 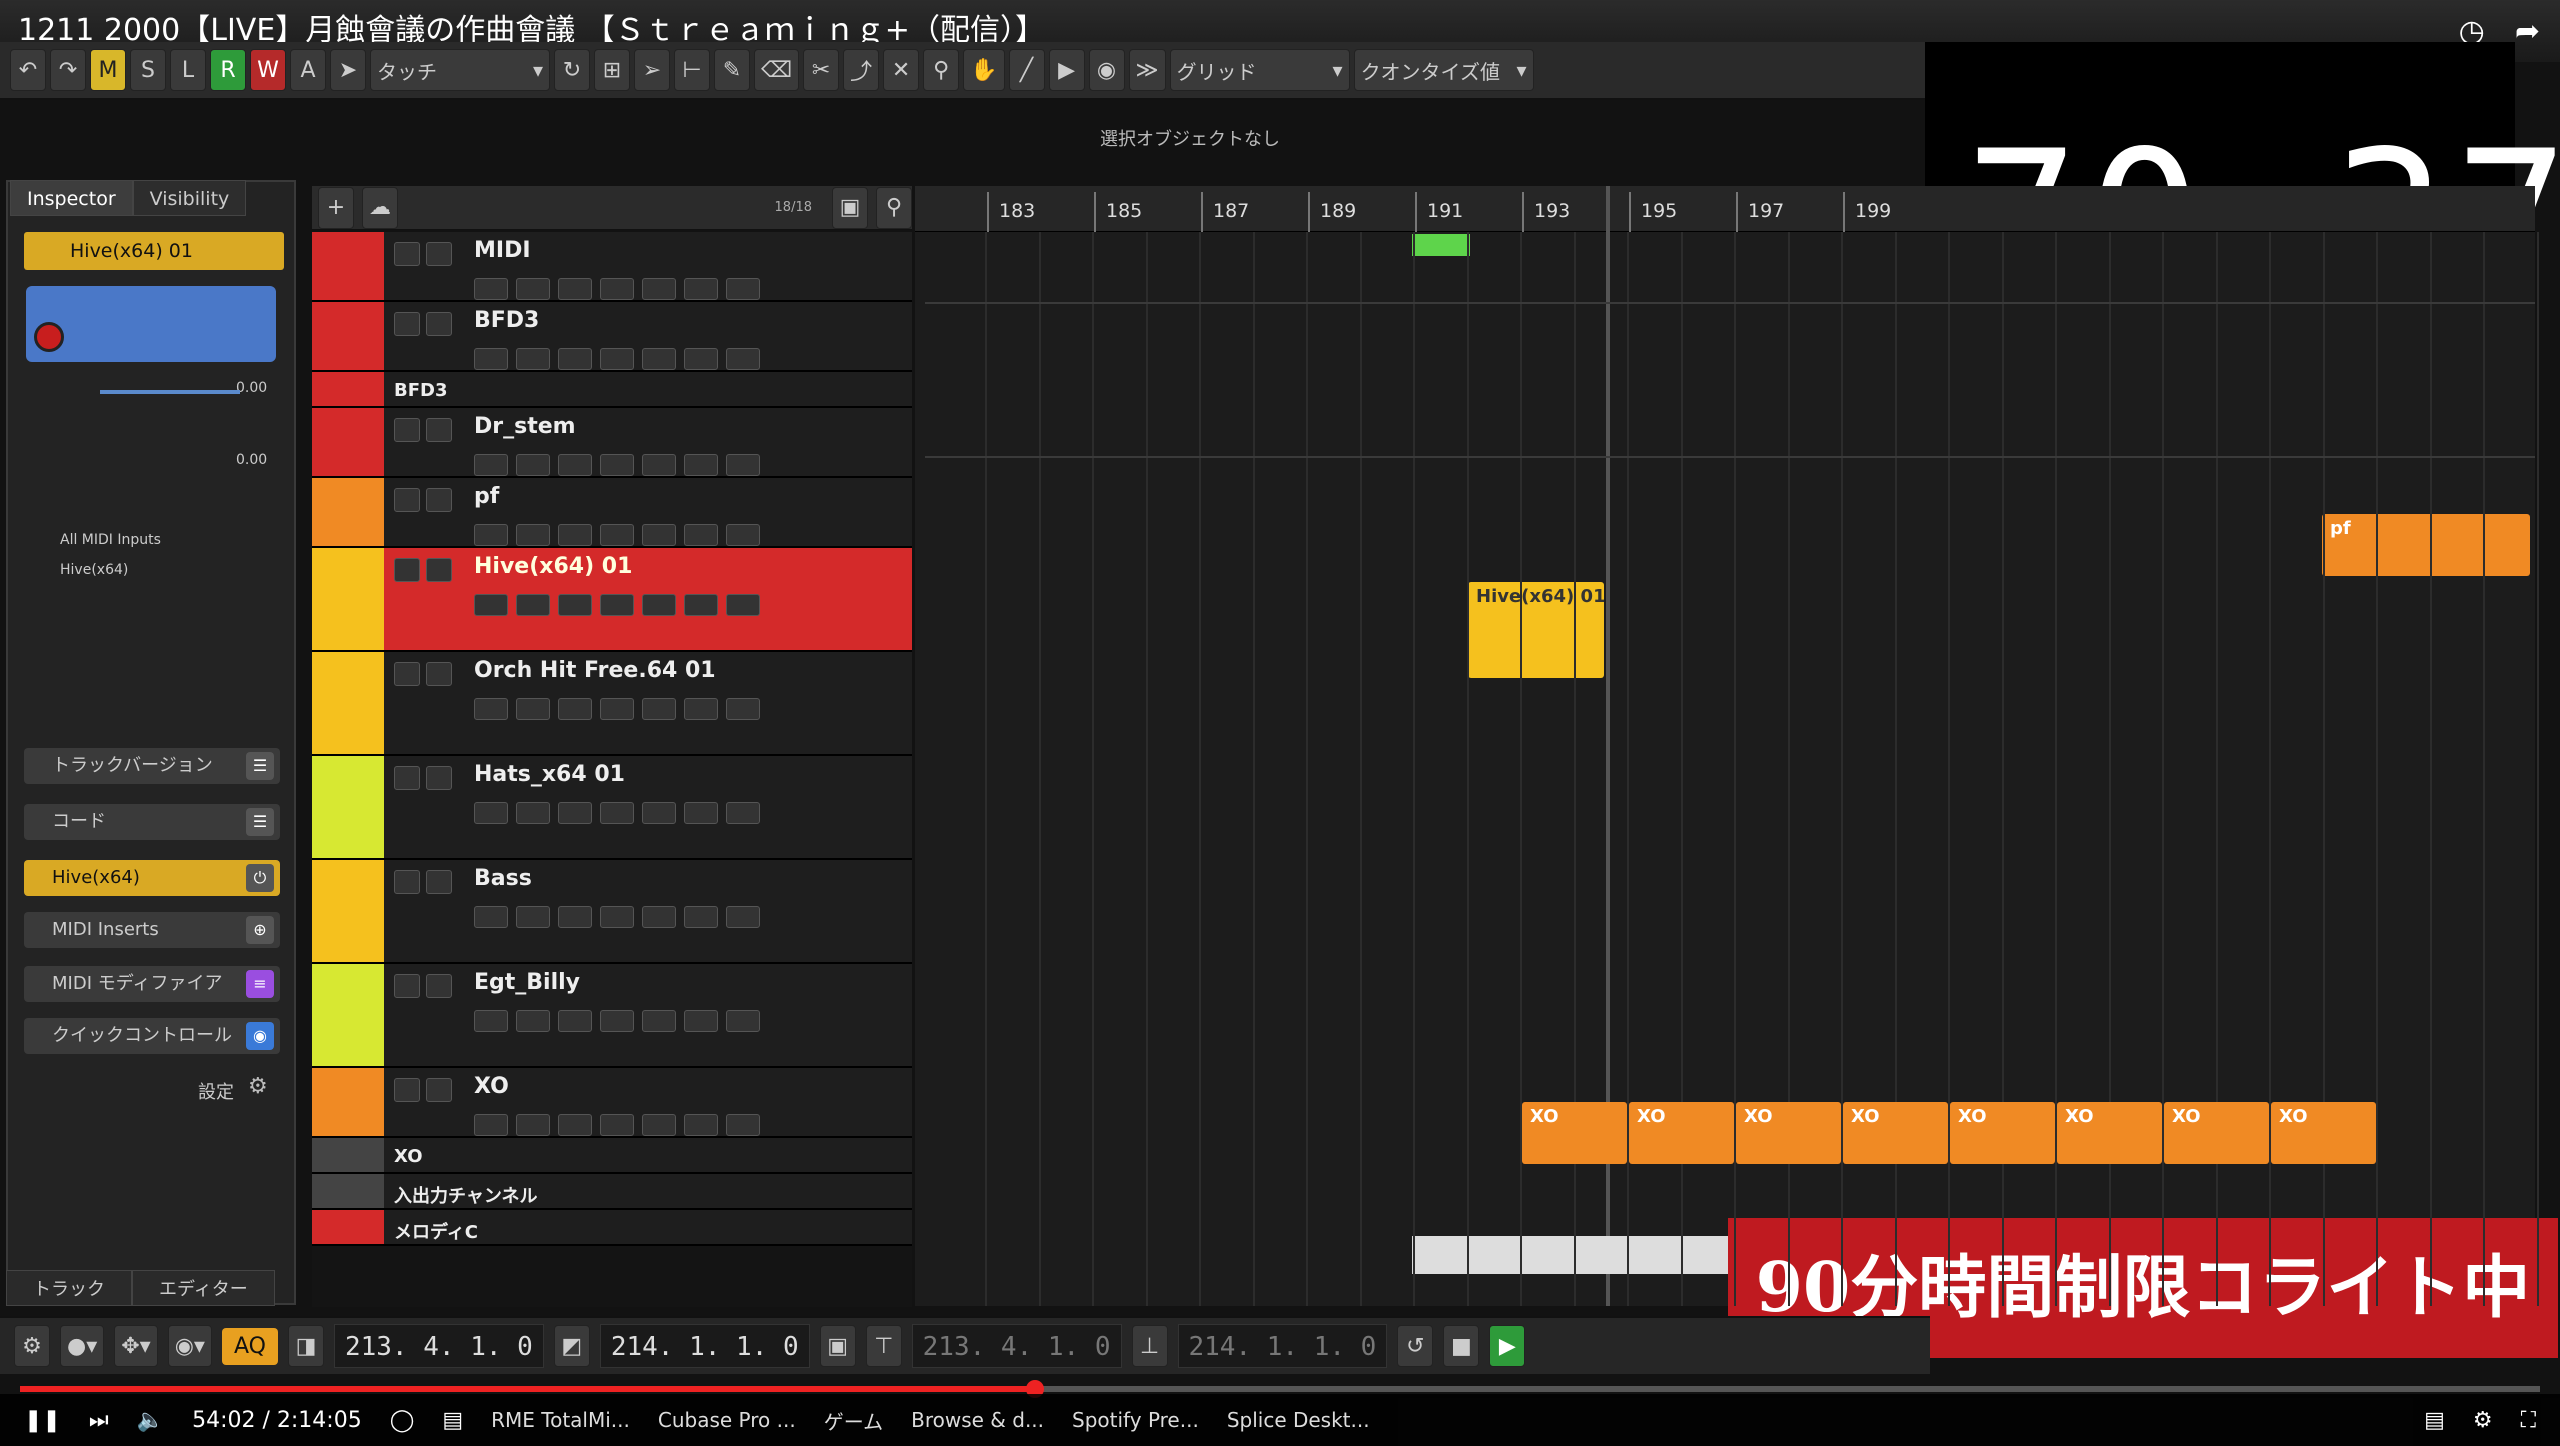 I want to click on punch-out-value: 214. 1. 1. 0, so click(x=1282, y=1346).